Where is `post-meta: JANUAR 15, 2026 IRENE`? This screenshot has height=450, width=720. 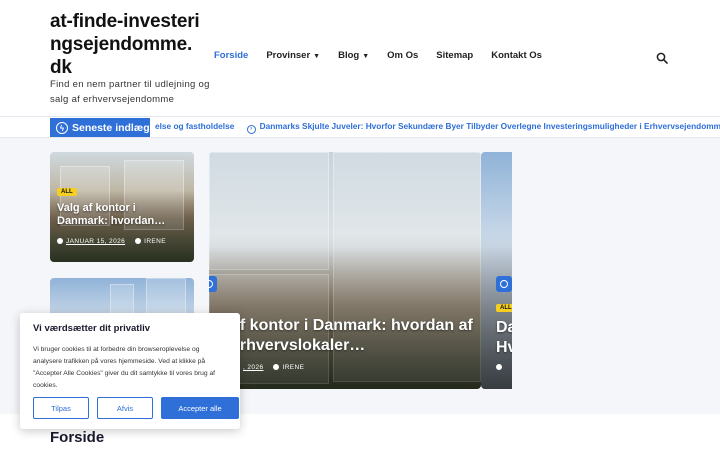
post-meta: JANUAR 15, 2026 IRENE is located at coordinates (111, 241).